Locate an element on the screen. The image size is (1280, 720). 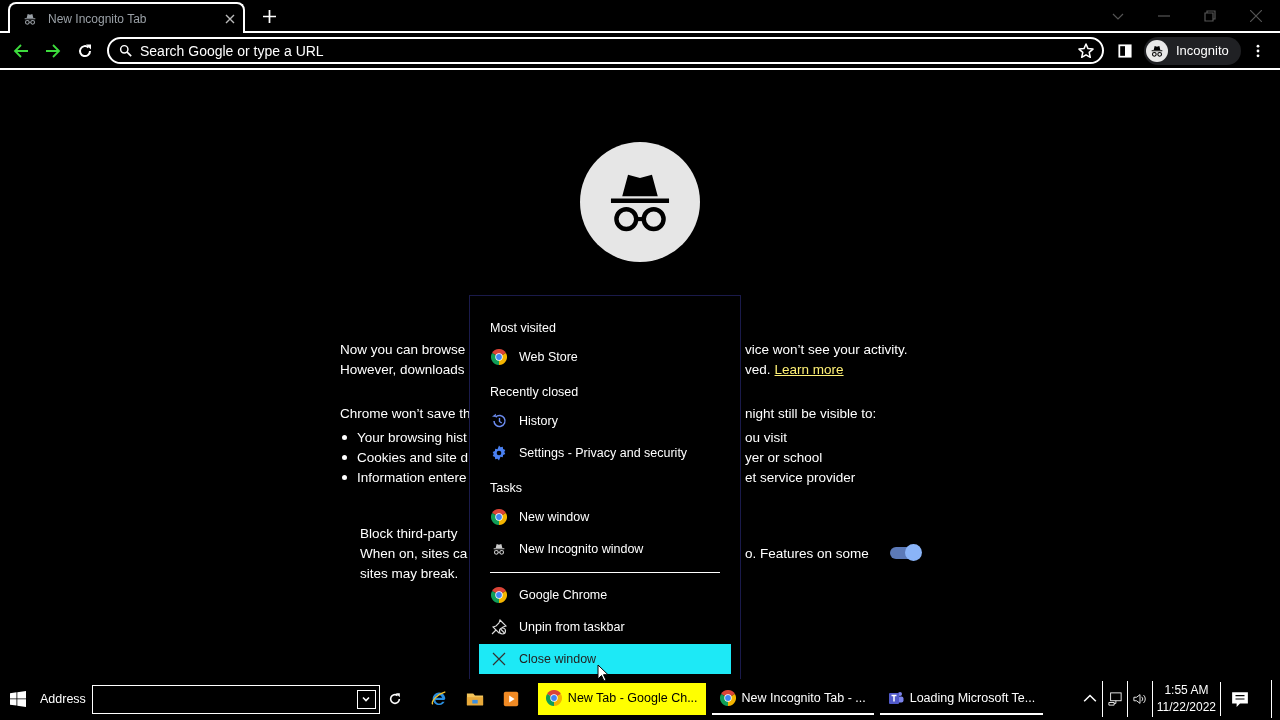
menu-item: Close window is located at coordinates (605, 659).